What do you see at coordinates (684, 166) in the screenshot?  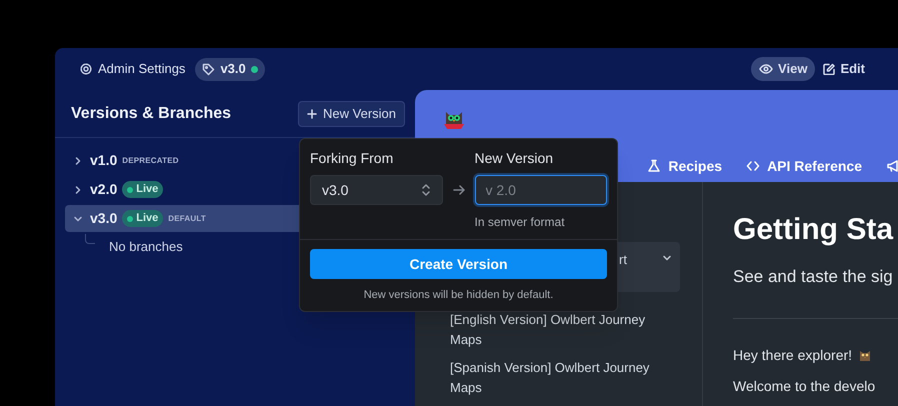 I see `nav-link: Recipes` at bounding box center [684, 166].